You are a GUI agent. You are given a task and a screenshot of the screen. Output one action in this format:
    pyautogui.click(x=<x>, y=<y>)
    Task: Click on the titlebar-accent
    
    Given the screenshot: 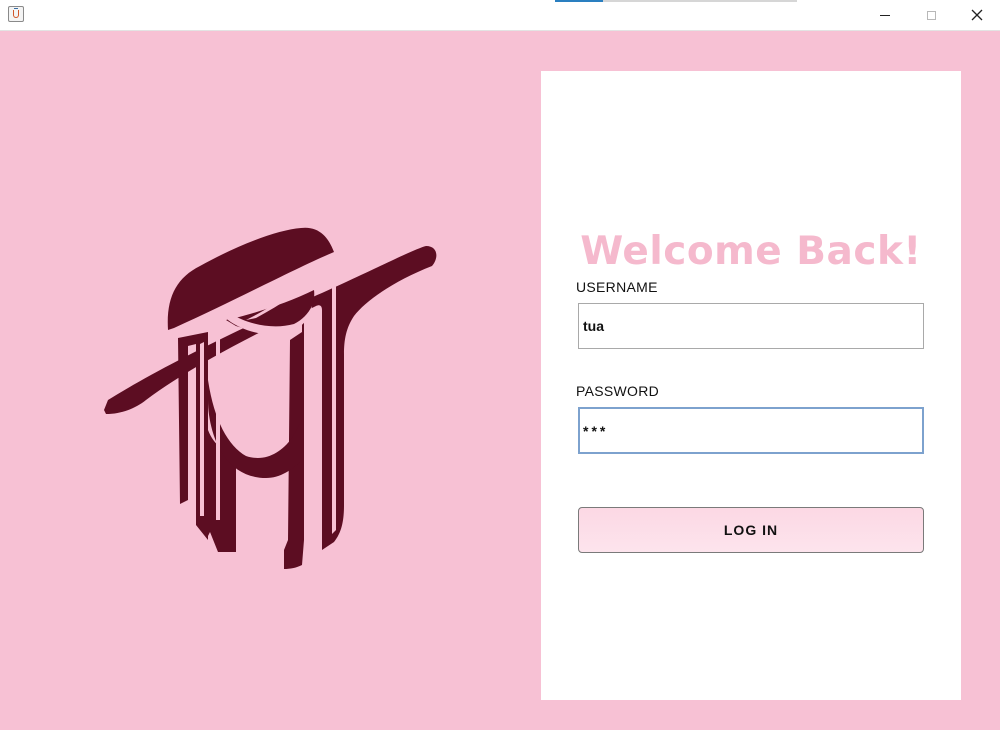 What is the action you would take?
    pyautogui.click(x=579, y=1)
    